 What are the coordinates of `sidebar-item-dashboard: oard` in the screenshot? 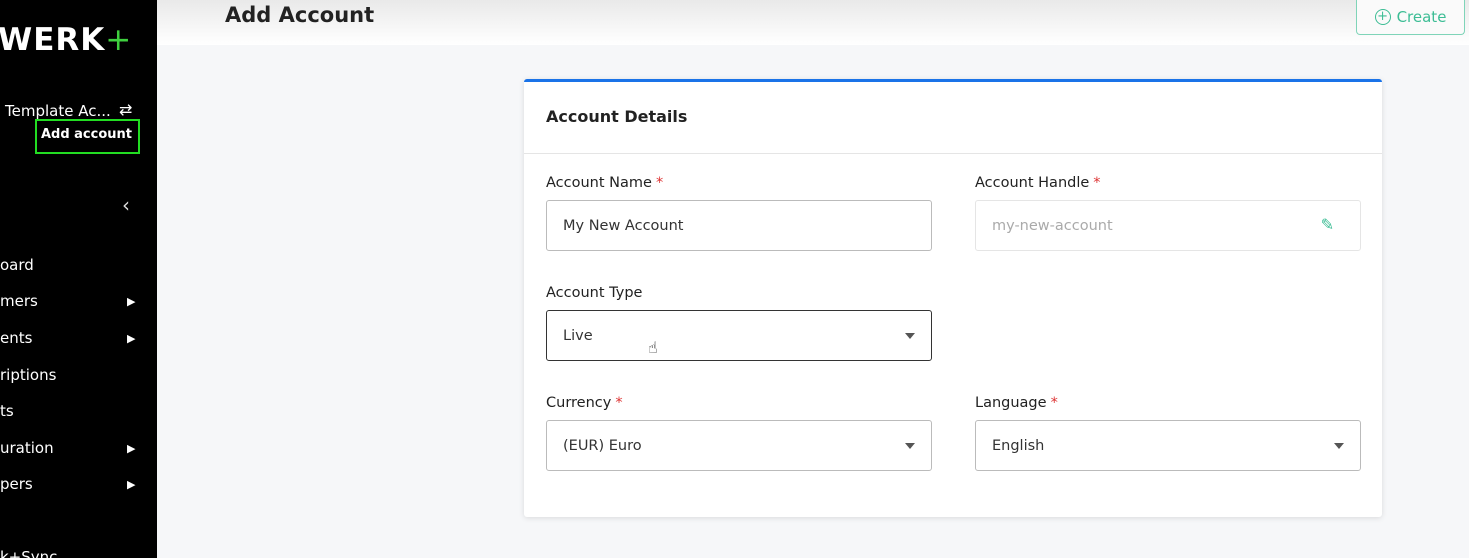 It's located at (17, 265).